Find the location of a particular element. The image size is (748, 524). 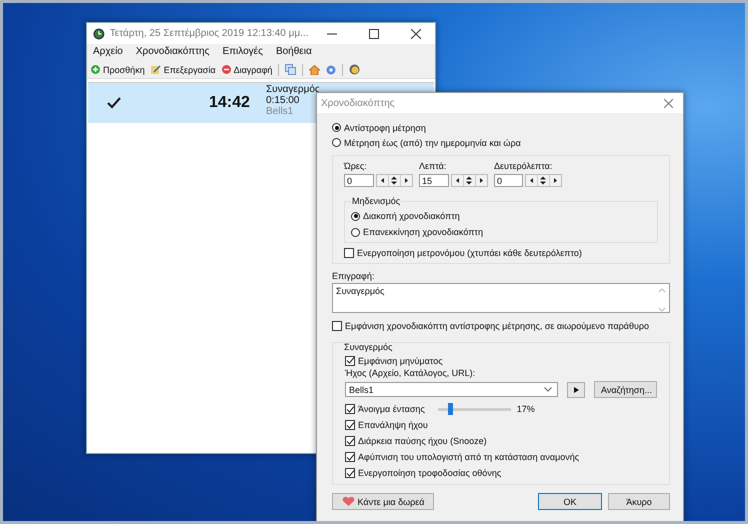

sound-dropdown: Bells1 is located at coordinates (451, 389).